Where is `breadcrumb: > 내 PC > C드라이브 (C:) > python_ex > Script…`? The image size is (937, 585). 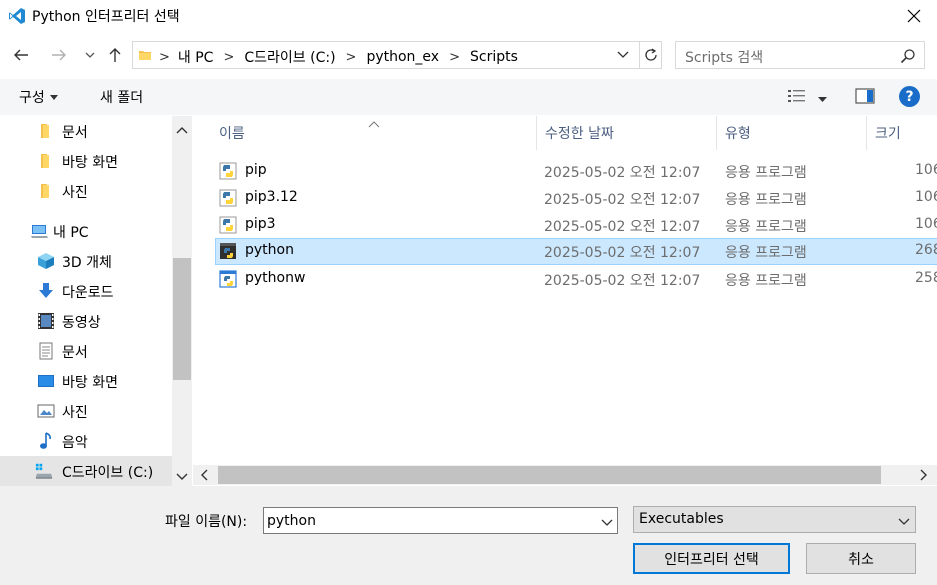 breadcrumb: > 내 PC > C드라이브 (C:) > python_ex > Script… is located at coordinates (336, 57).